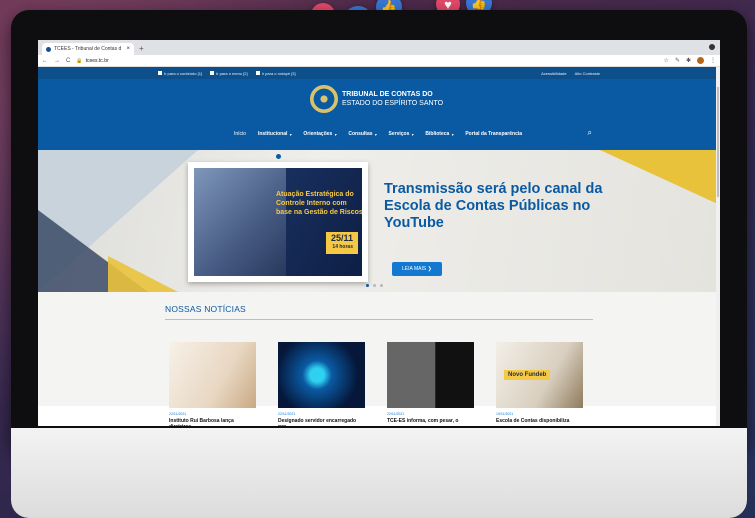 The width and height of the screenshot is (755, 518). Describe the element at coordinates (141, 49) in the screenshot. I see `new-tab-button: +` at that location.